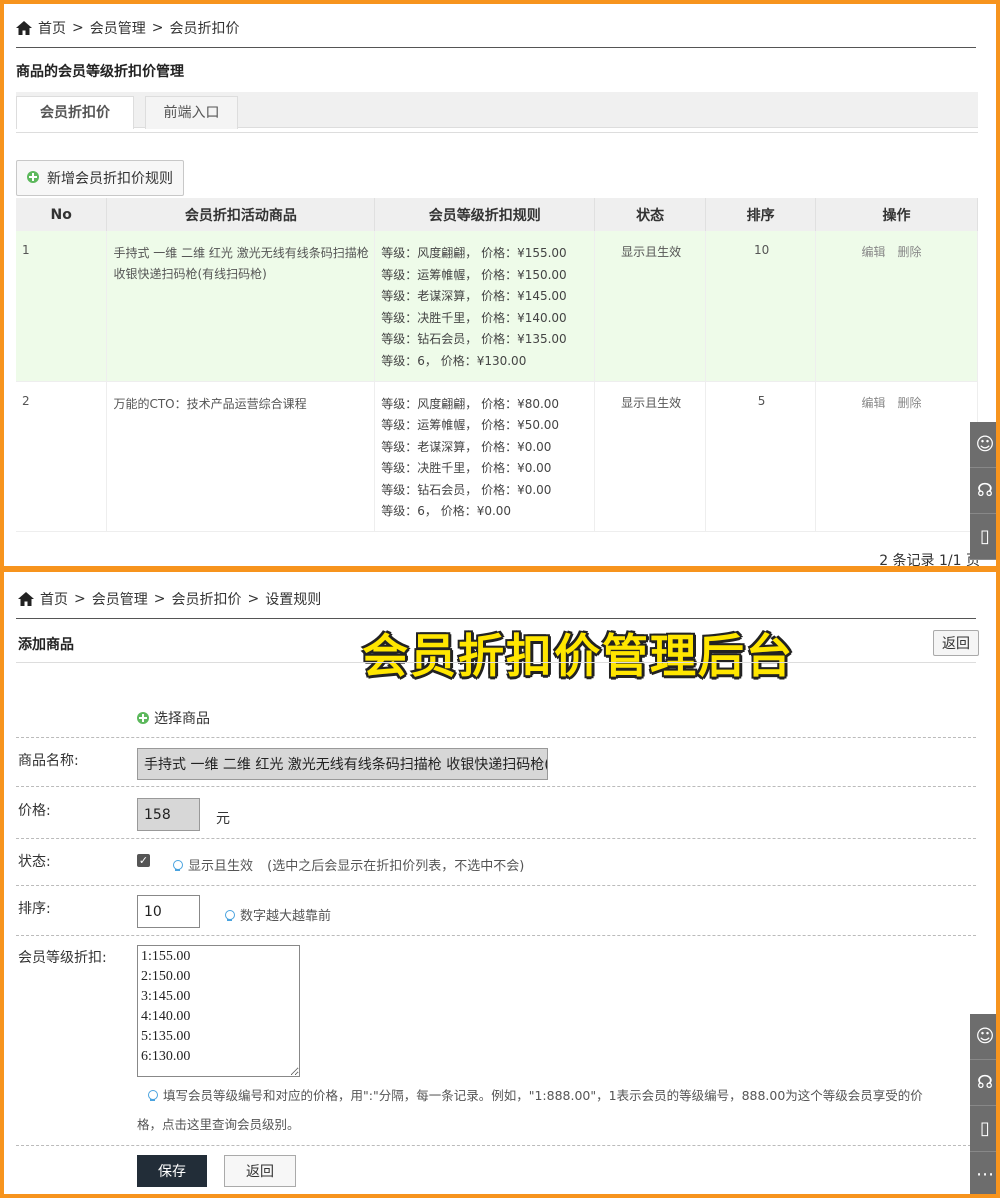 The width and height of the screenshot is (1000, 1198). I want to click on rule-line: 等级：决胜千里， 价格：¥140.00, so click(474, 317).